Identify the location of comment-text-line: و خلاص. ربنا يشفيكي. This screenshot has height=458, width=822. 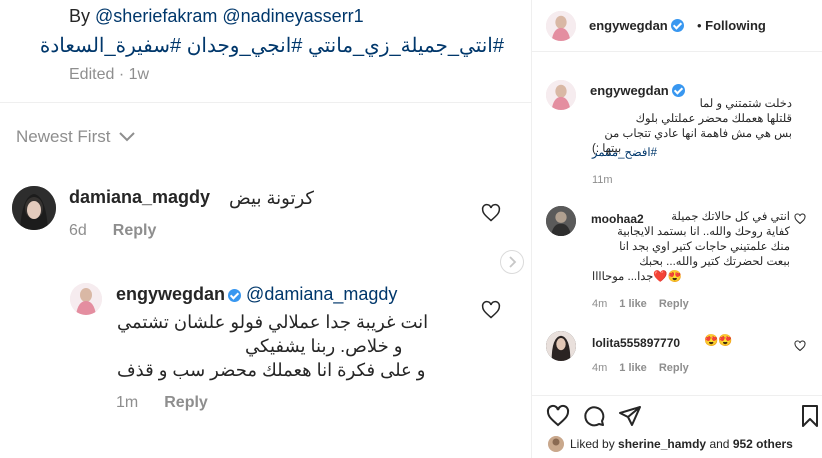
(324, 346).